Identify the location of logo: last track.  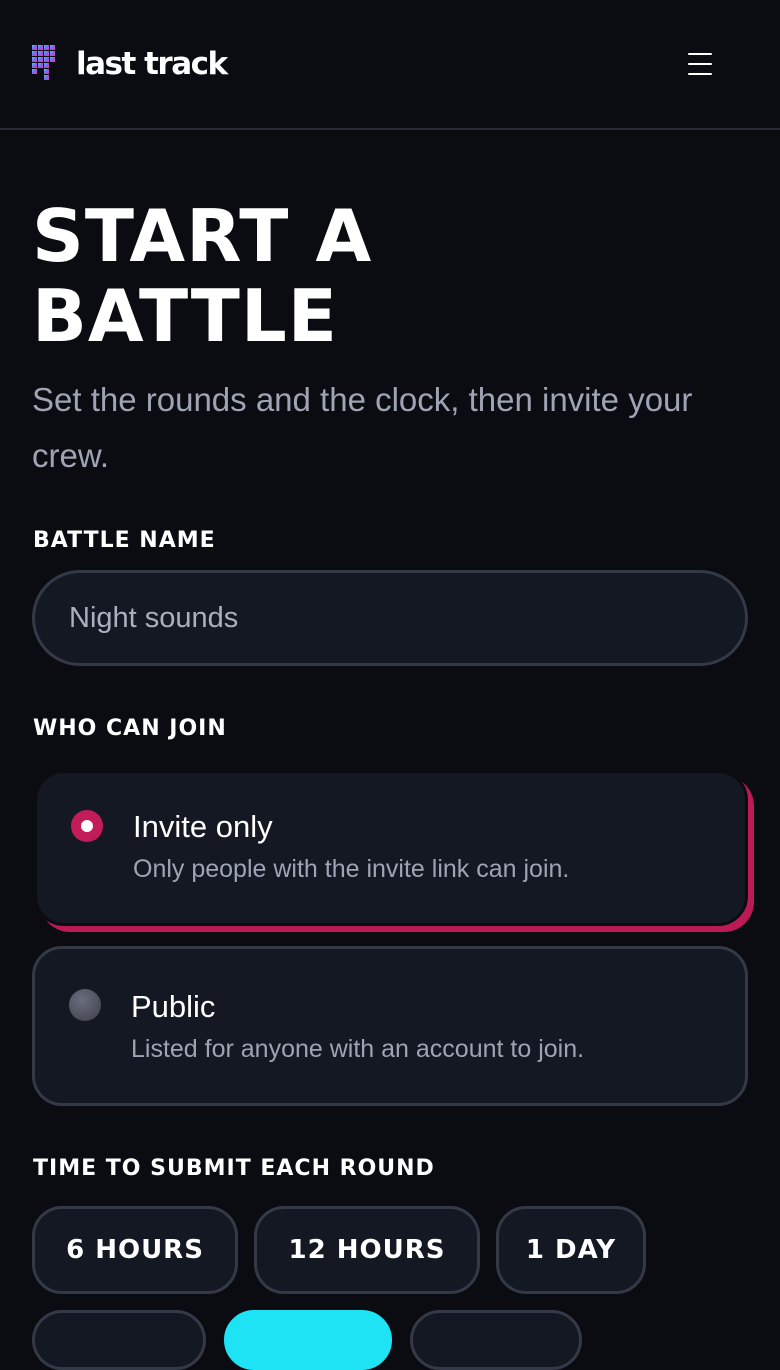
(130, 64).